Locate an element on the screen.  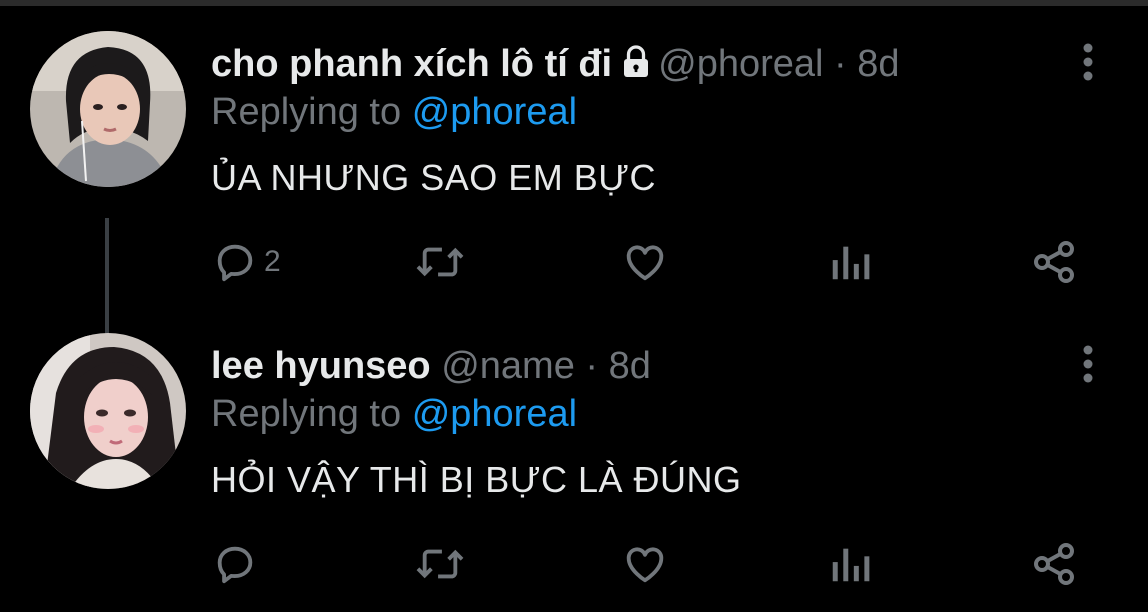
tweet-text: HỎI VẬY THÌ BỊ BỰC LÀ ĐÚNG is located at coordinates (476, 479).